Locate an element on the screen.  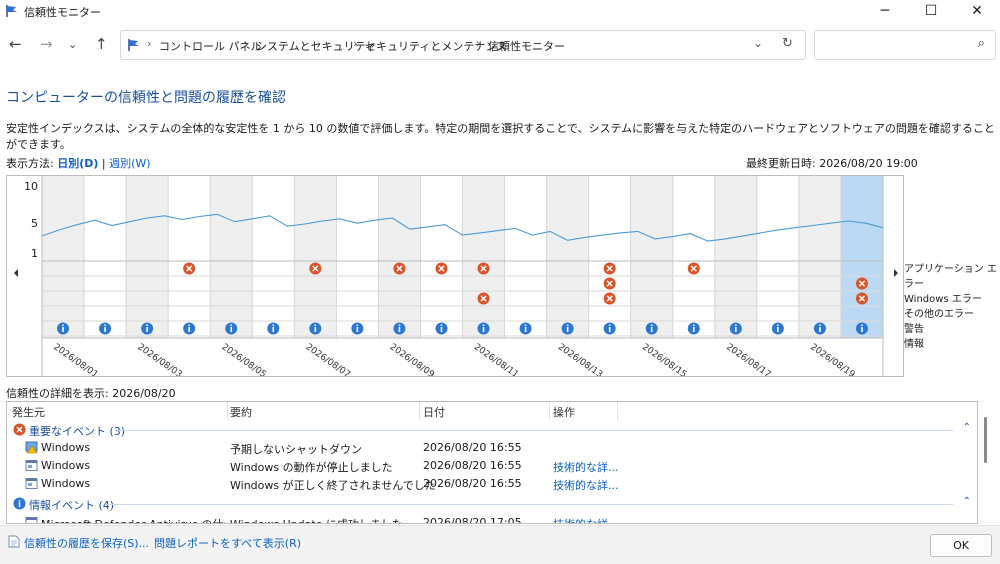
title-bar: 信頼性モニター ─ ☐ ✕ is located at coordinates (500, 11).